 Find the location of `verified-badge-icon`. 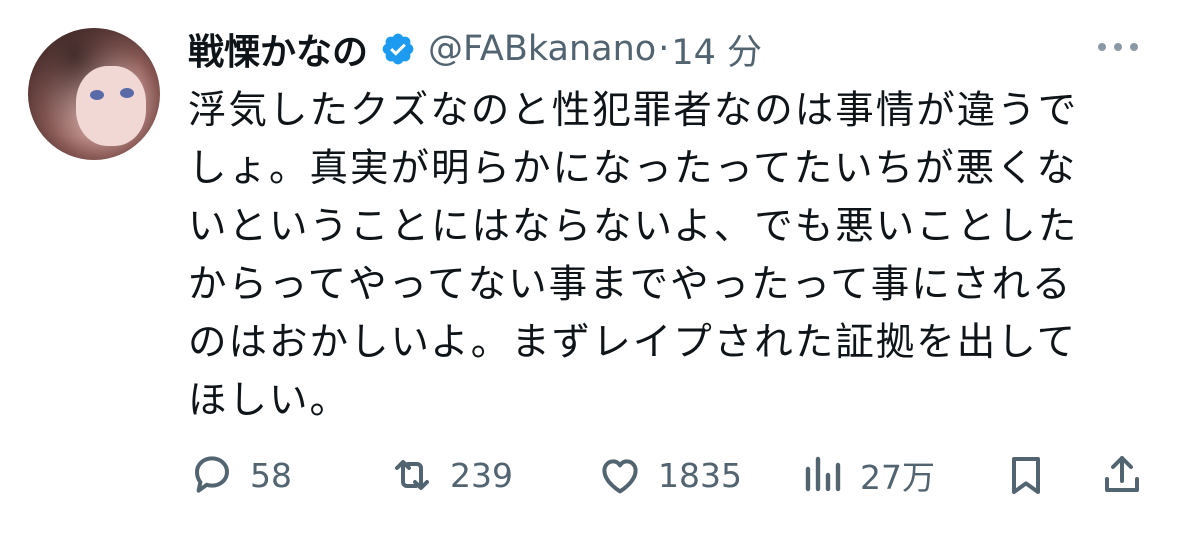

verified-badge-icon is located at coordinates (398, 49).